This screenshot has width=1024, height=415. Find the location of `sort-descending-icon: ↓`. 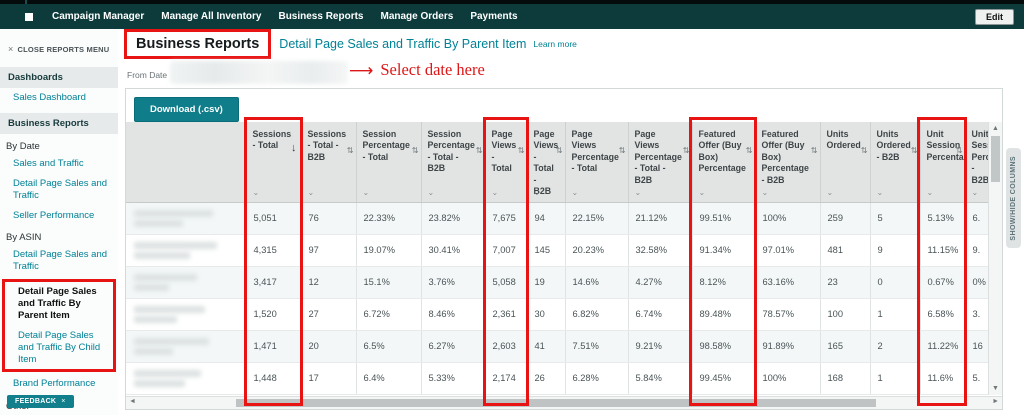

sort-descending-icon: ↓ is located at coordinates (294, 148).